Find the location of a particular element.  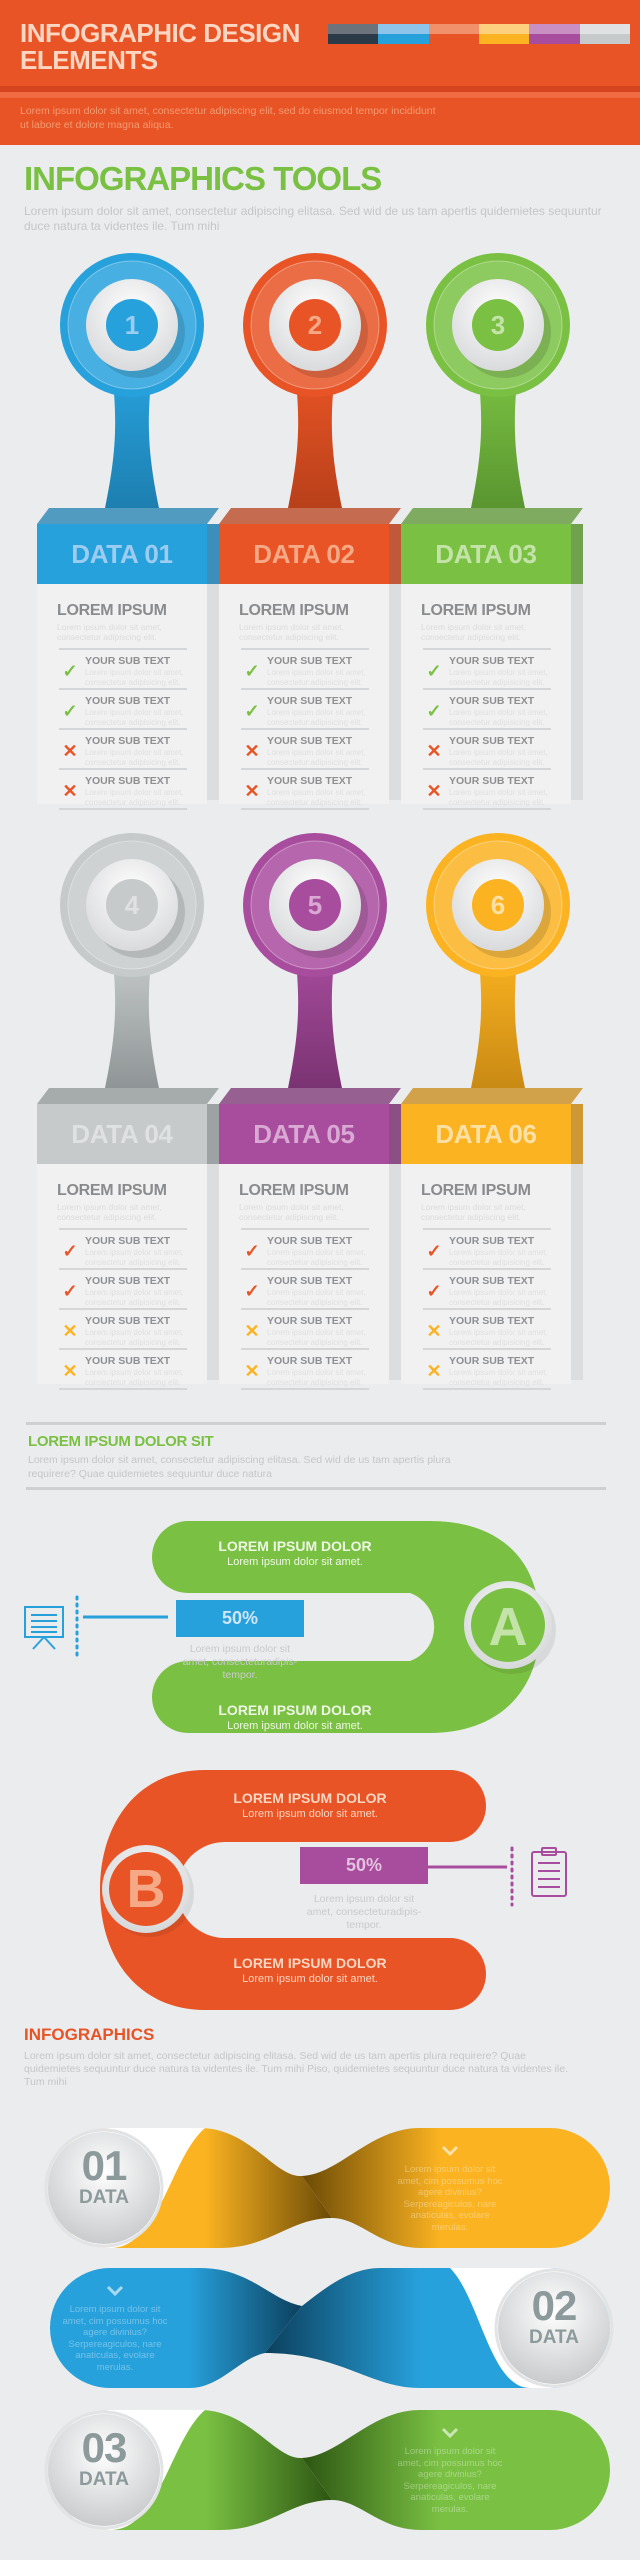

number-pin: 4 is located at coordinates (132, 965).